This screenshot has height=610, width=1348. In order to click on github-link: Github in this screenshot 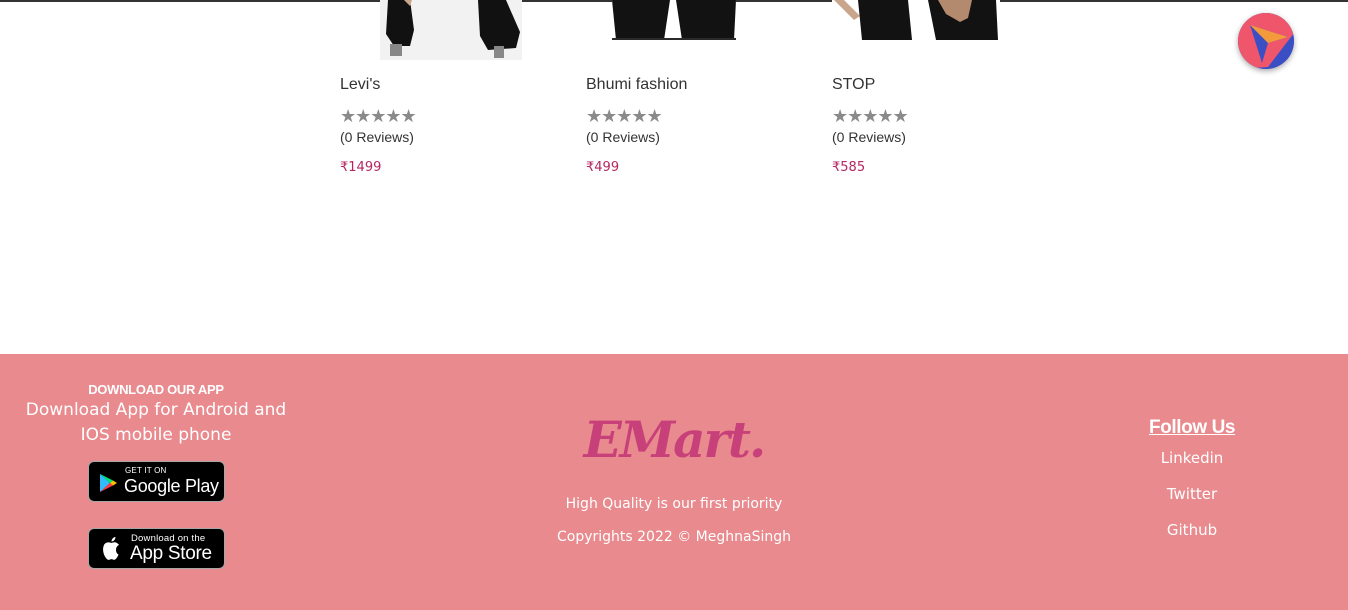, I will do `click(1192, 530)`.